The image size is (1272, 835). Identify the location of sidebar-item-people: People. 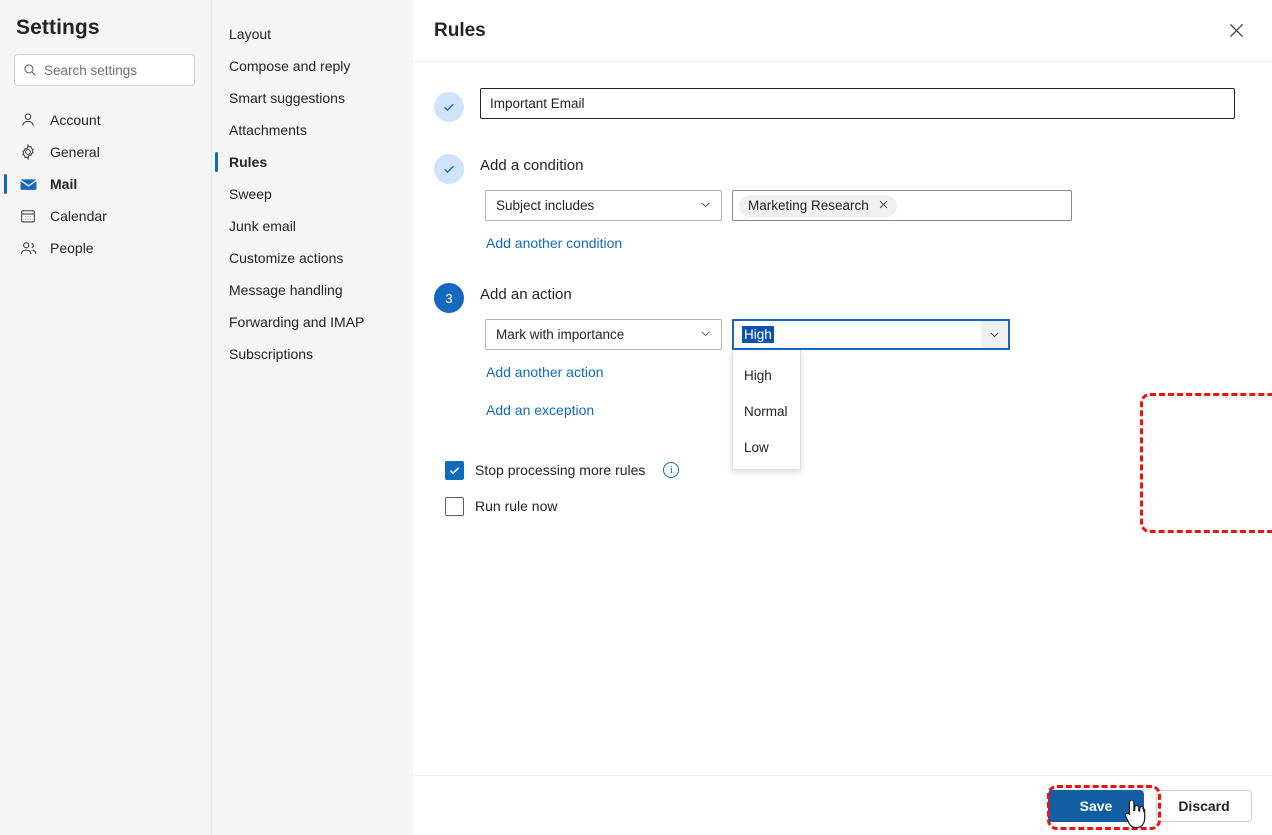
(105, 248).